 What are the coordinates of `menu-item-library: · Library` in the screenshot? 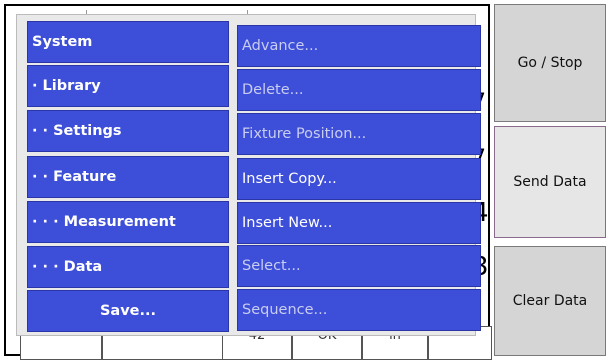 It's located at (128, 86).